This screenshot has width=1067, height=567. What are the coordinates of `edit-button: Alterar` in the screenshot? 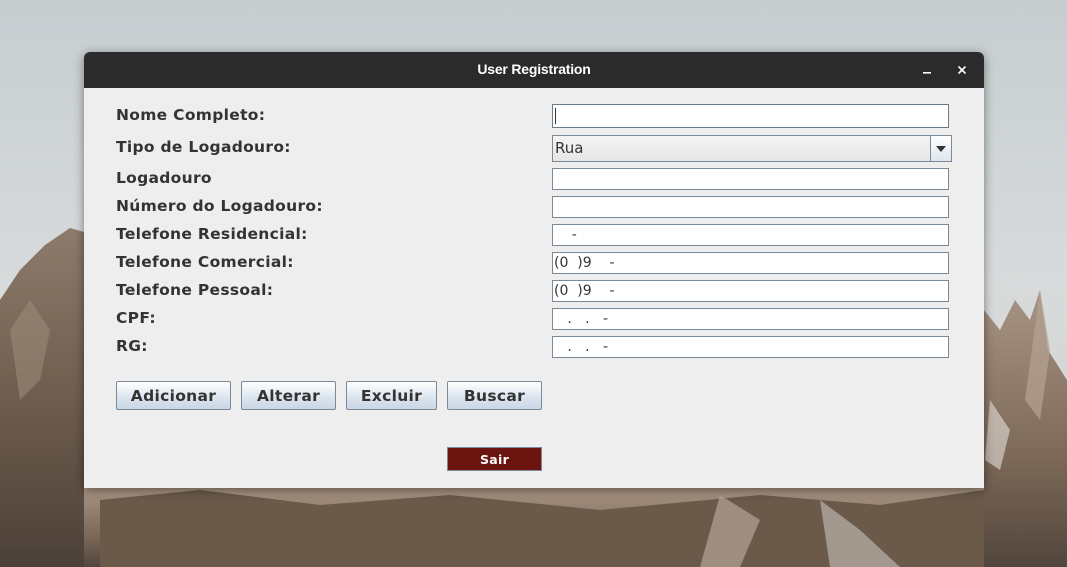 It's located at (288, 395).